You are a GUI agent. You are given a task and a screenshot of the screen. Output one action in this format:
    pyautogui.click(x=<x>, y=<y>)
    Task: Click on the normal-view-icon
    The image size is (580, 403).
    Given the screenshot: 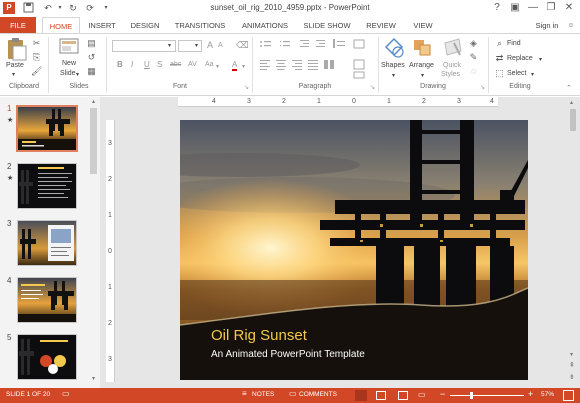 What is the action you would take?
    pyautogui.click(x=361, y=395)
    